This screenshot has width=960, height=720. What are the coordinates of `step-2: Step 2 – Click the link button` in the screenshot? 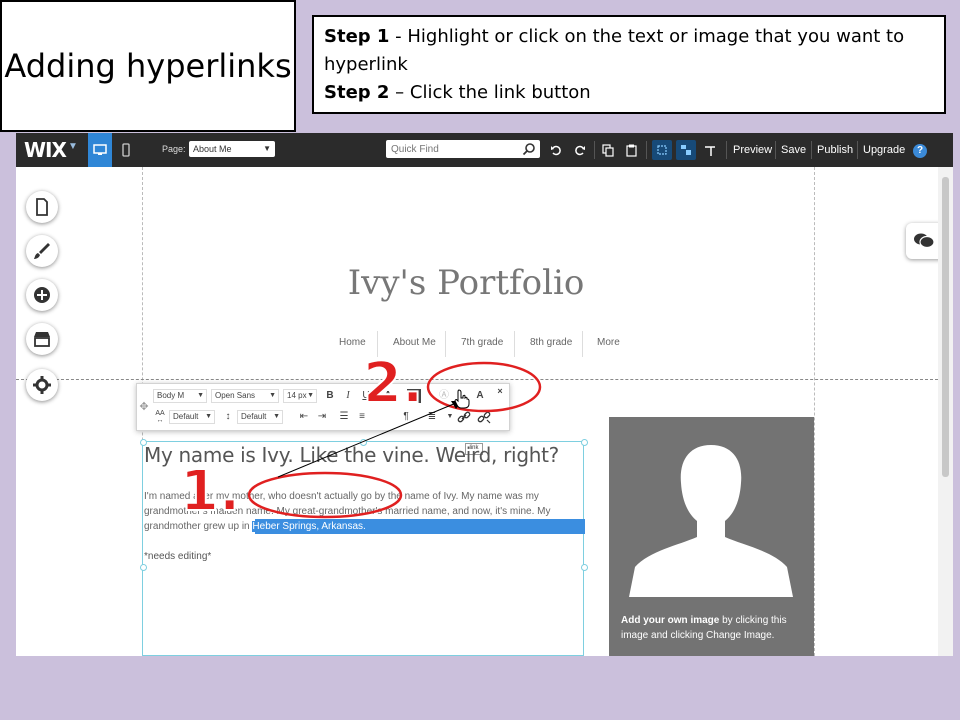 It's located at (457, 92).